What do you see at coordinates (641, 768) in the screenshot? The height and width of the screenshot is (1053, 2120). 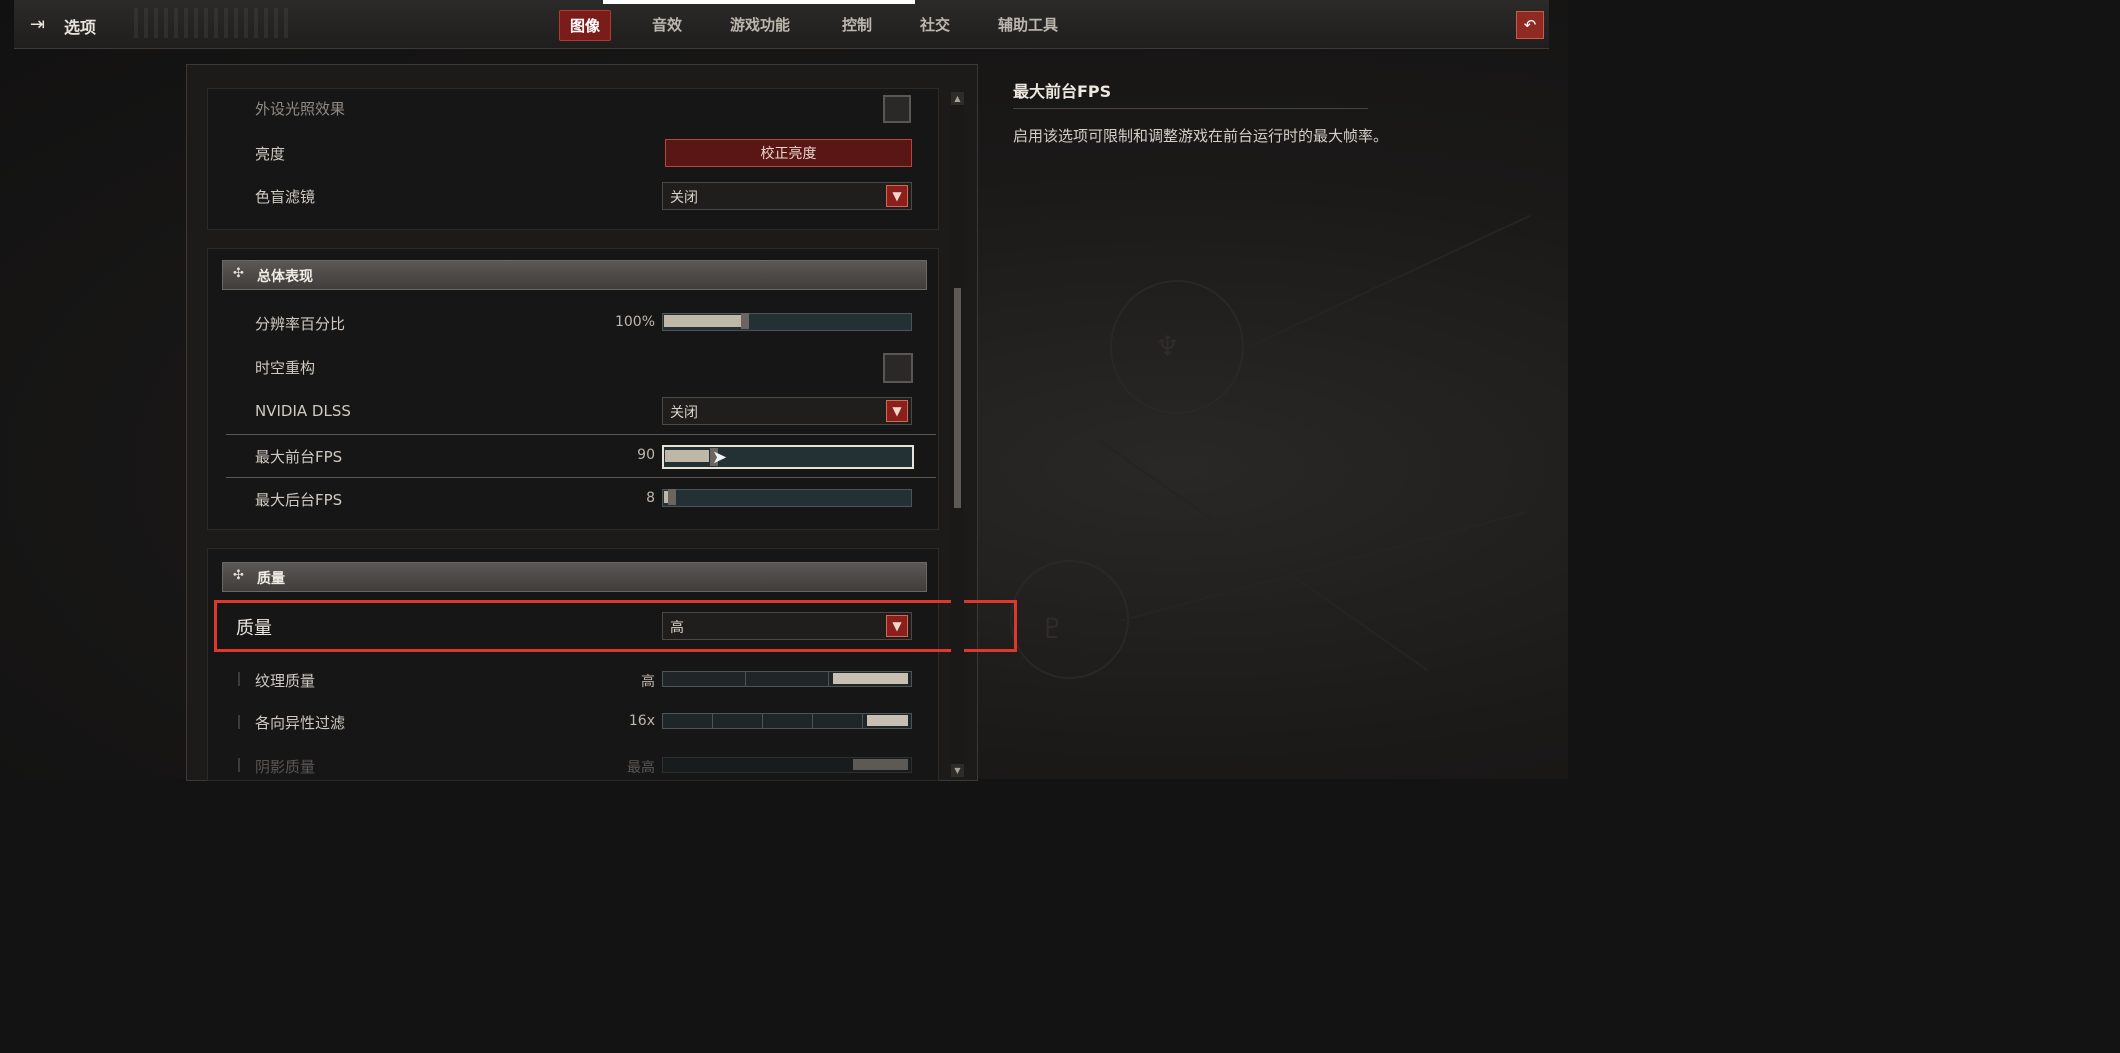 I see `shadow-value: 最高` at bounding box center [641, 768].